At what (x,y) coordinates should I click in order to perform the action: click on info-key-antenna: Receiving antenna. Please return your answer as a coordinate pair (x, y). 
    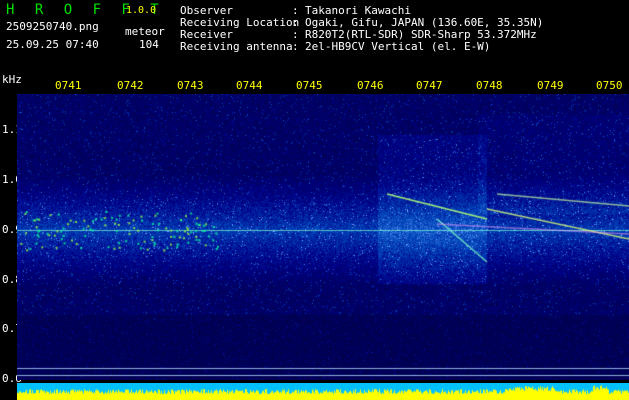
    Looking at the image, I should click on (236, 46).